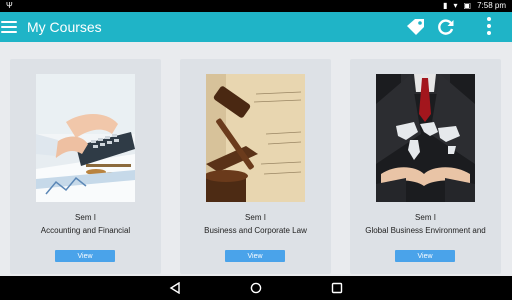  What do you see at coordinates (9, 5) in the screenshot?
I see `usb-icon: Ψ` at bounding box center [9, 5].